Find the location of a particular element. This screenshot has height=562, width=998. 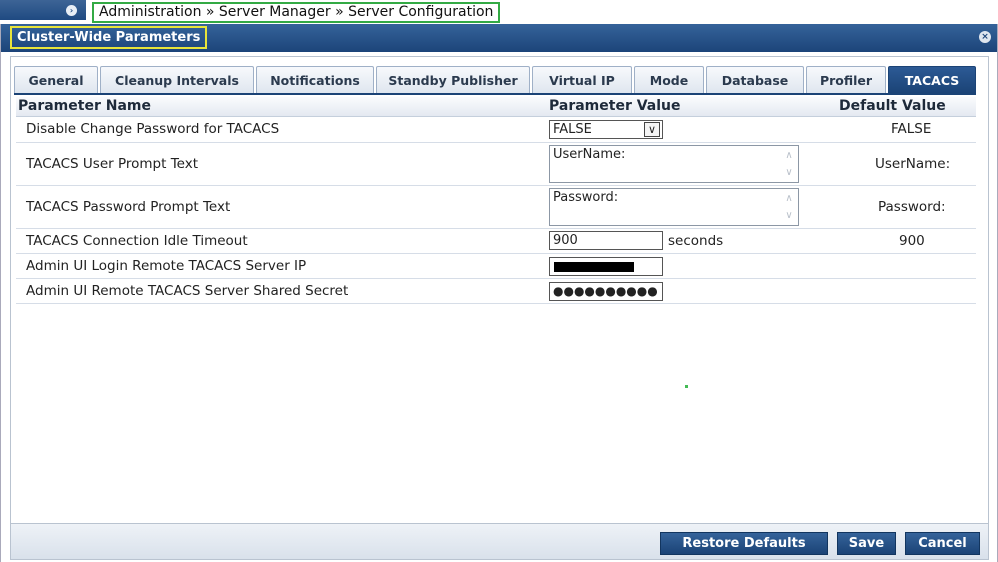

default-value: 900 is located at coordinates (912, 241).